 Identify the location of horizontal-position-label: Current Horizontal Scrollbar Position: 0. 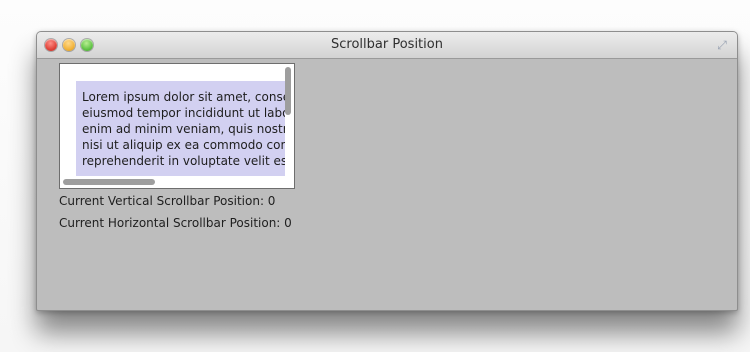
(175, 223).